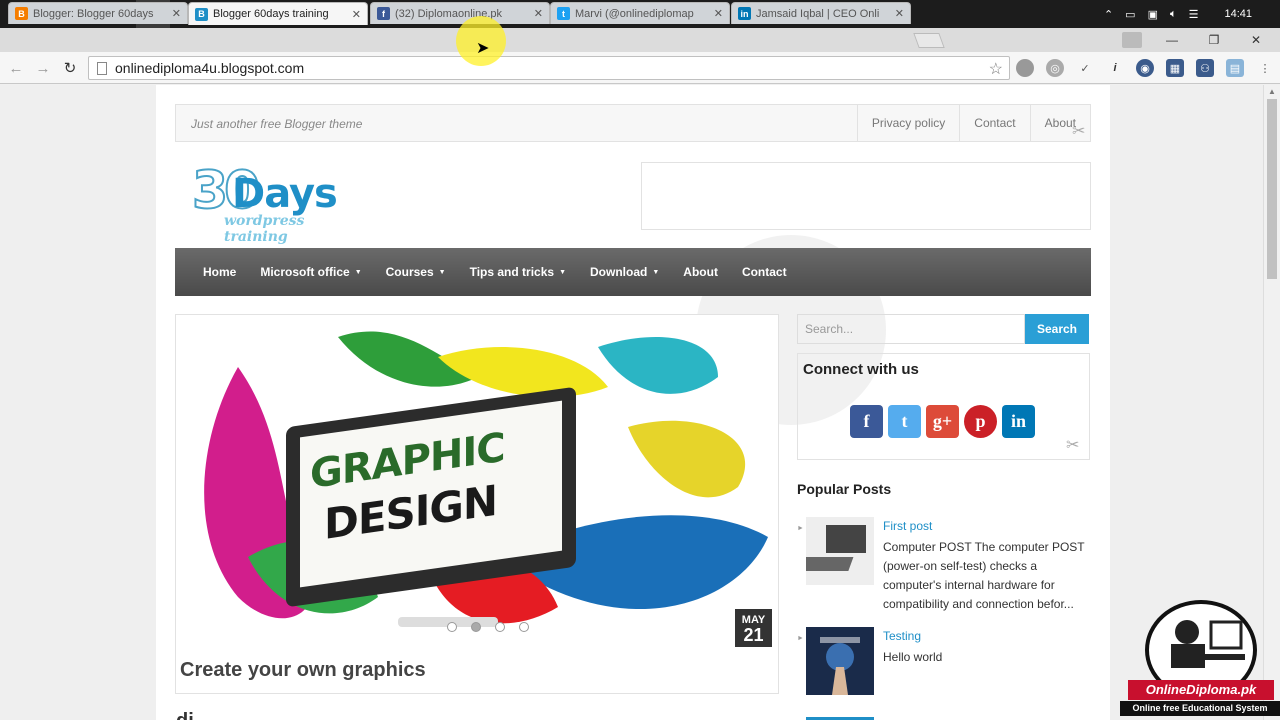  I want to click on clock: 14:41, so click(1238, 14).